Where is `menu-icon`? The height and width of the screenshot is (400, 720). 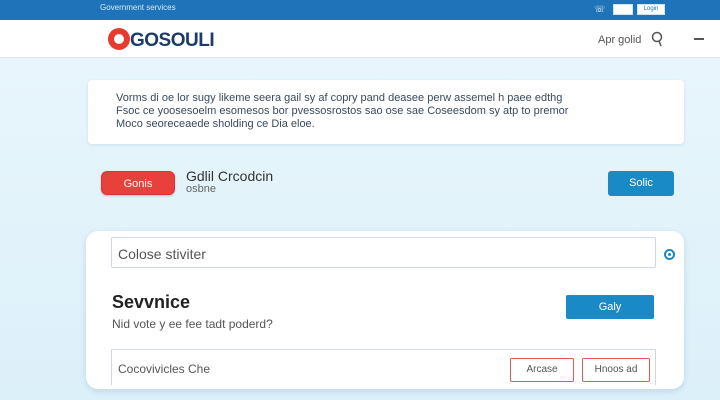 menu-icon is located at coordinates (699, 39).